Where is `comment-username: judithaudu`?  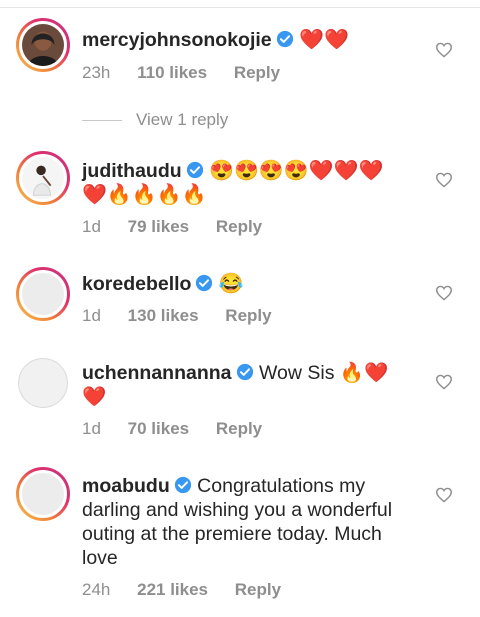
comment-username: judithaudu is located at coordinates (132, 171).